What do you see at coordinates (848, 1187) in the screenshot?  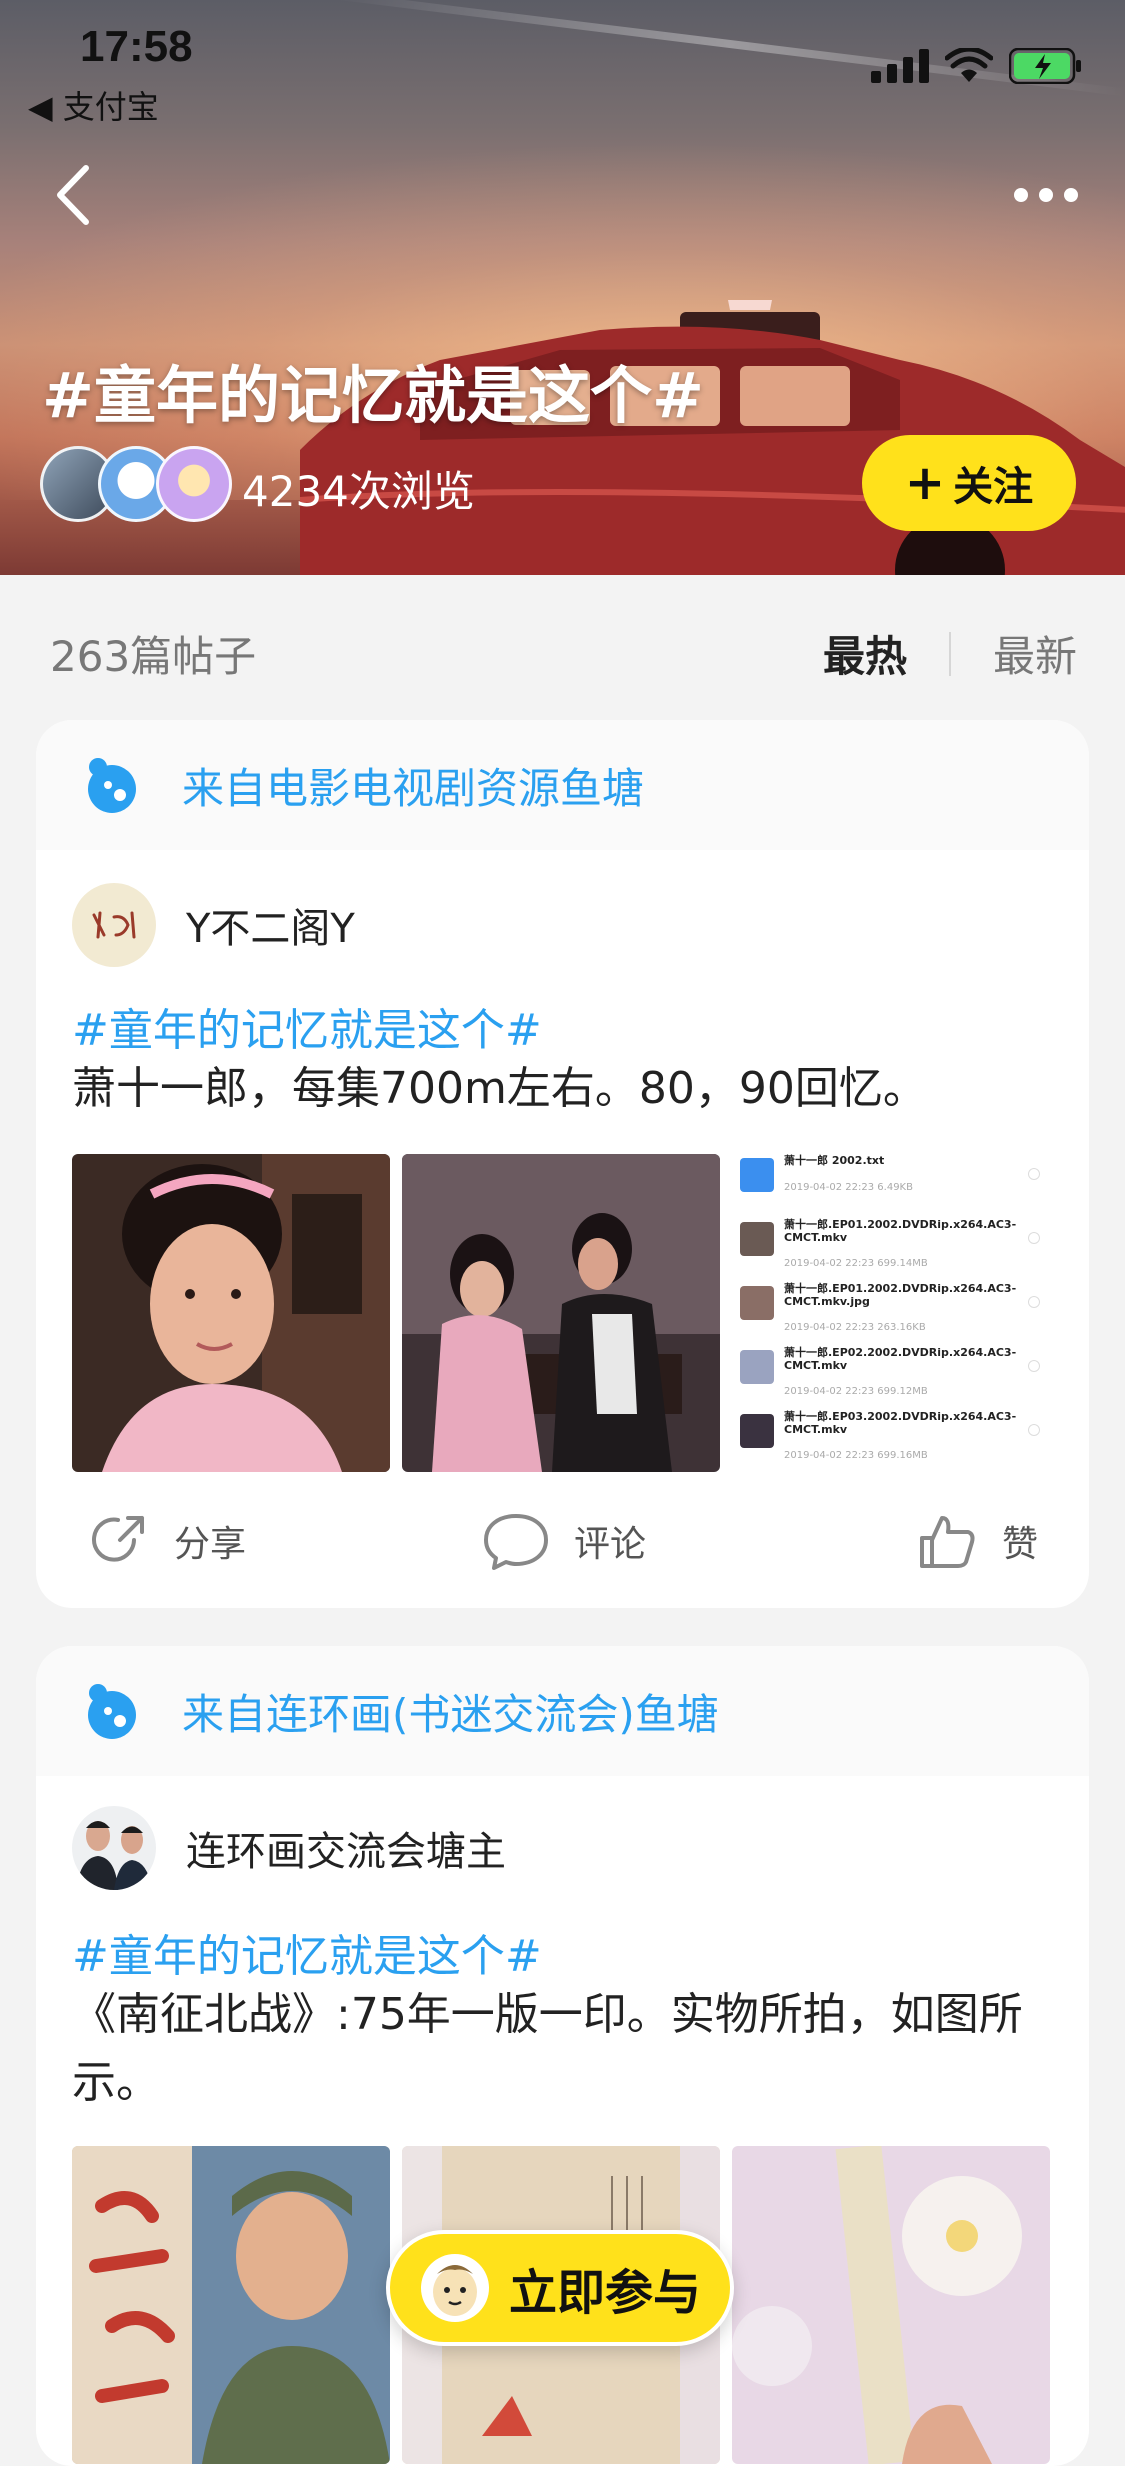 I see `file-meta: 2019-04-02 22:23 6.49KB` at bounding box center [848, 1187].